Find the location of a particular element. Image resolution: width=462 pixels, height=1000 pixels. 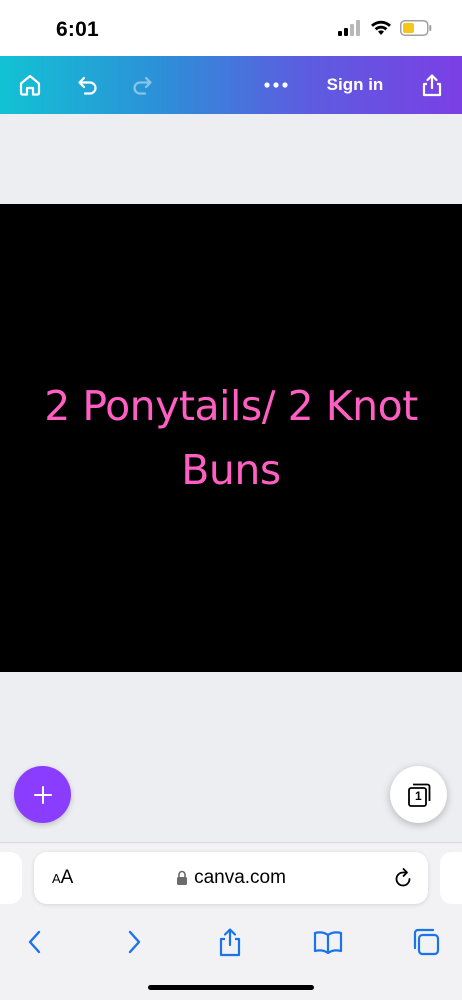

browser-address-area: AA canva.com is located at coordinates (231, 877).